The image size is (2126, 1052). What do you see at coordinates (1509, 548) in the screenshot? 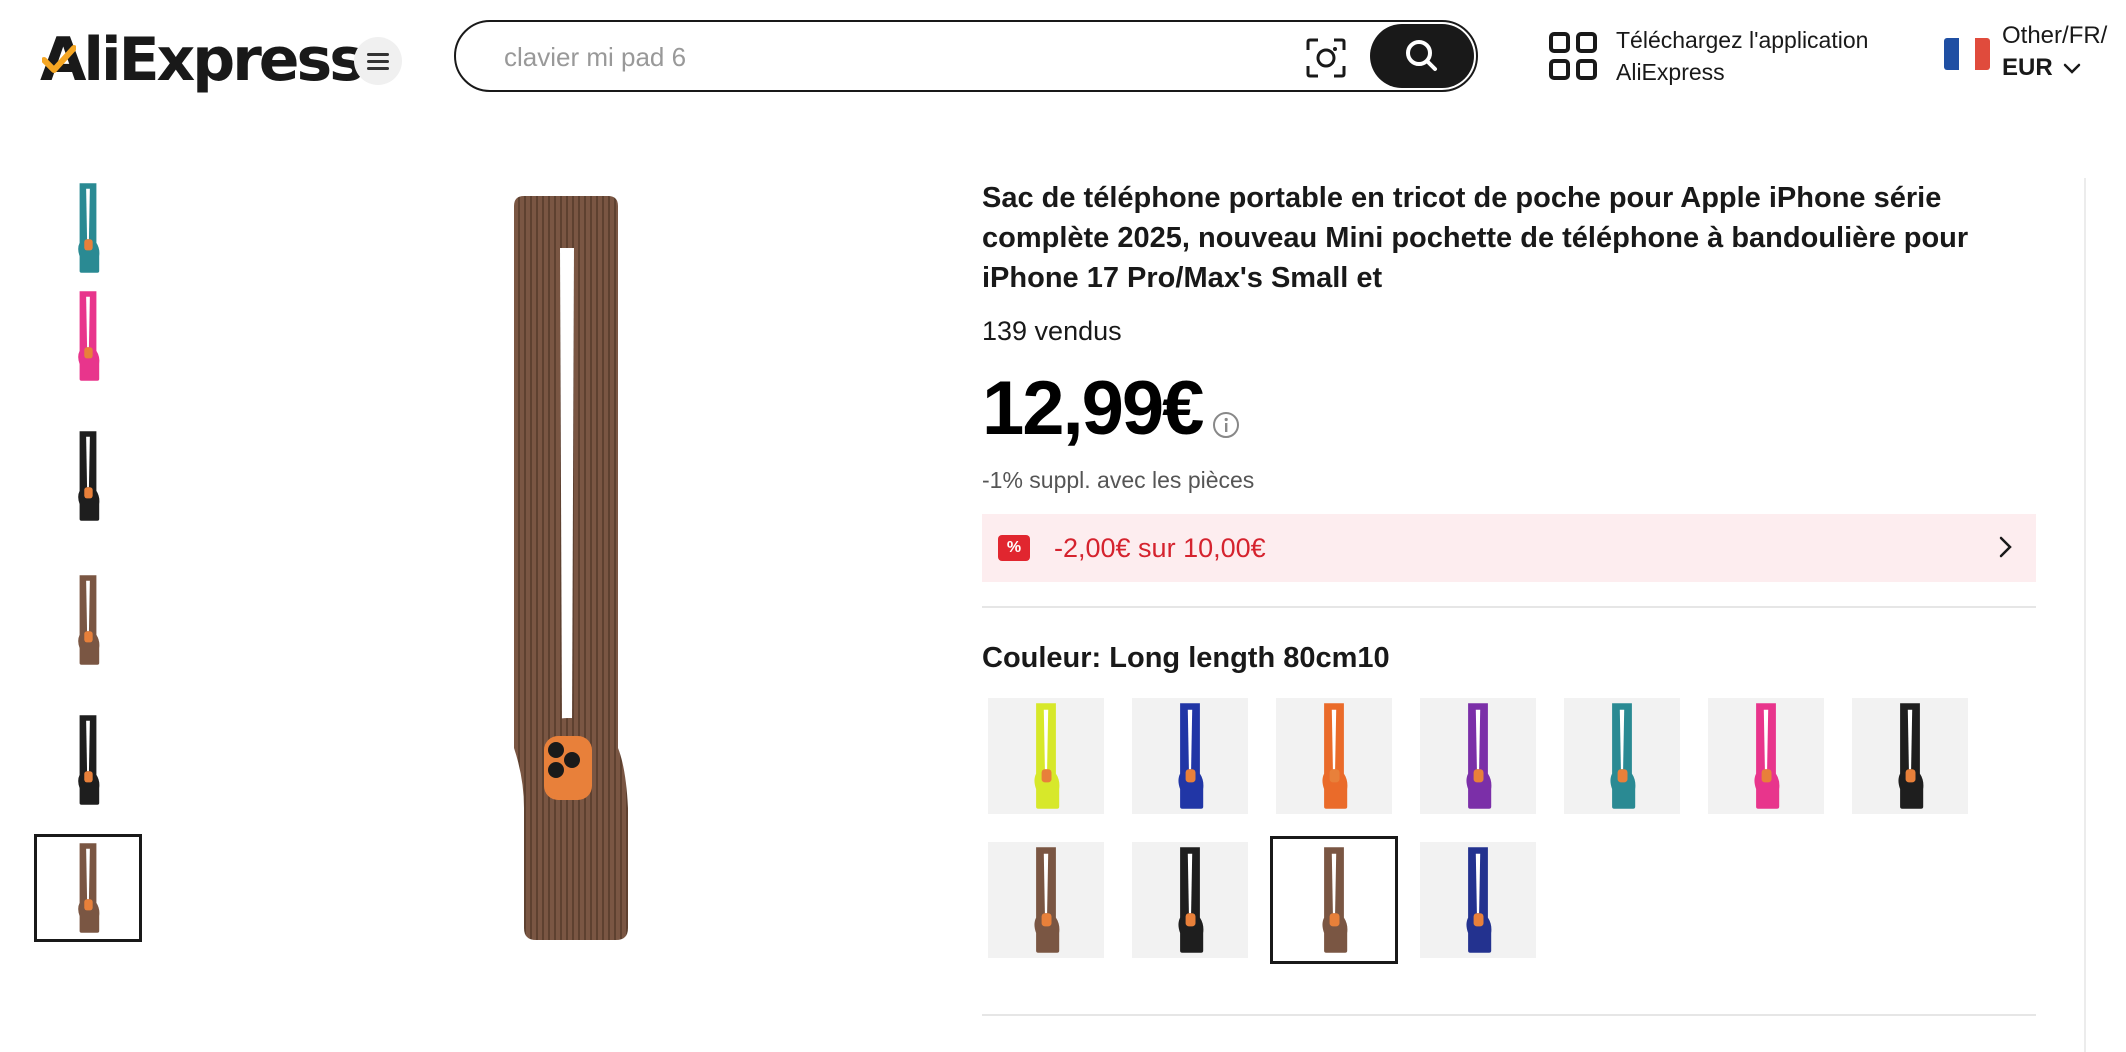
I see `coupon-banner: % -2,00€ sur 10,00€` at bounding box center [1509, 548].